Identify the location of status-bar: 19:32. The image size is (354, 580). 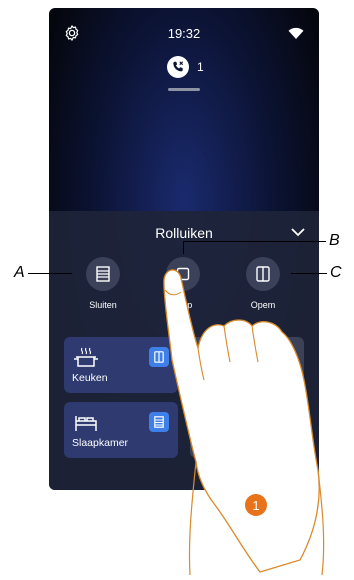
(184, 30).